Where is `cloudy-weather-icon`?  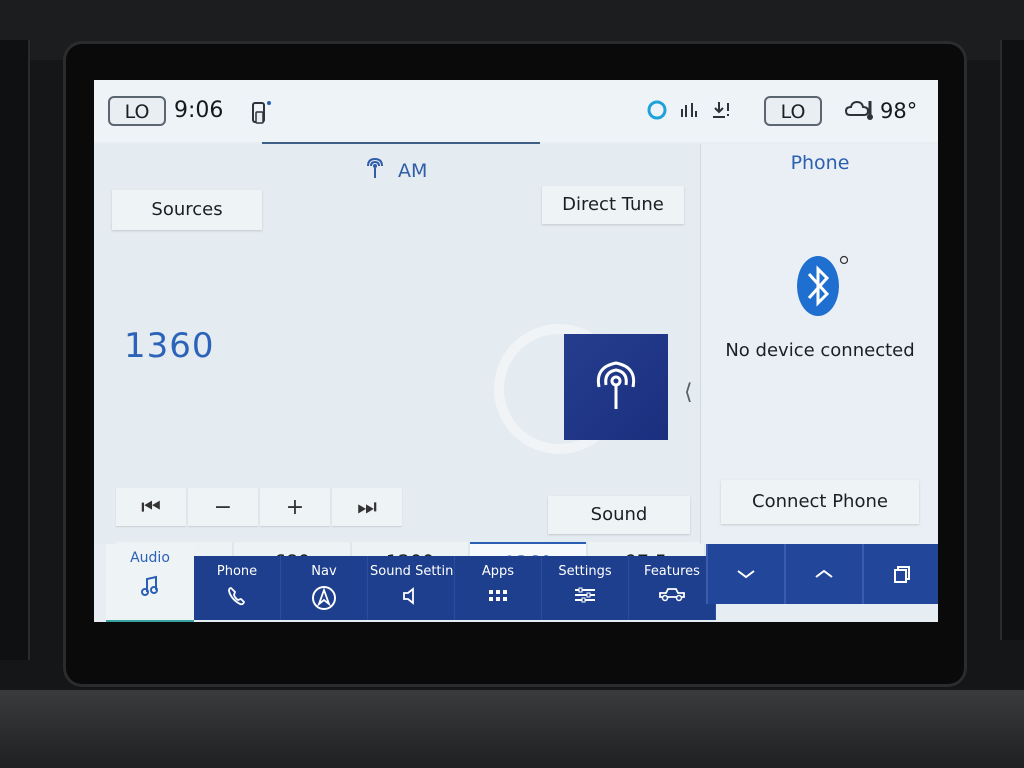
cloudy-weather-icon is located at coordinates (859, 111).